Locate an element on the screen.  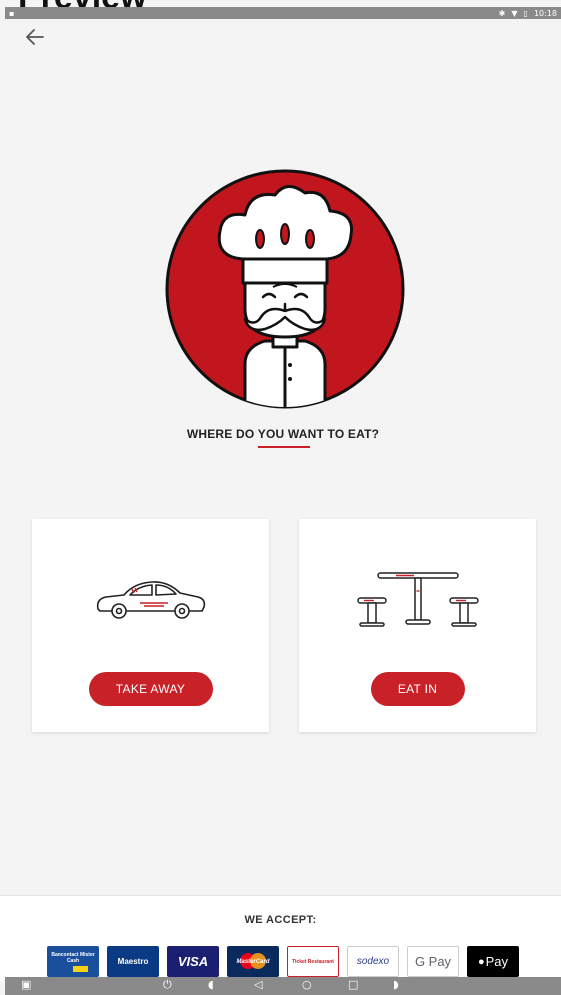
visa-logo: VISA is located at coordinates (193, 961).